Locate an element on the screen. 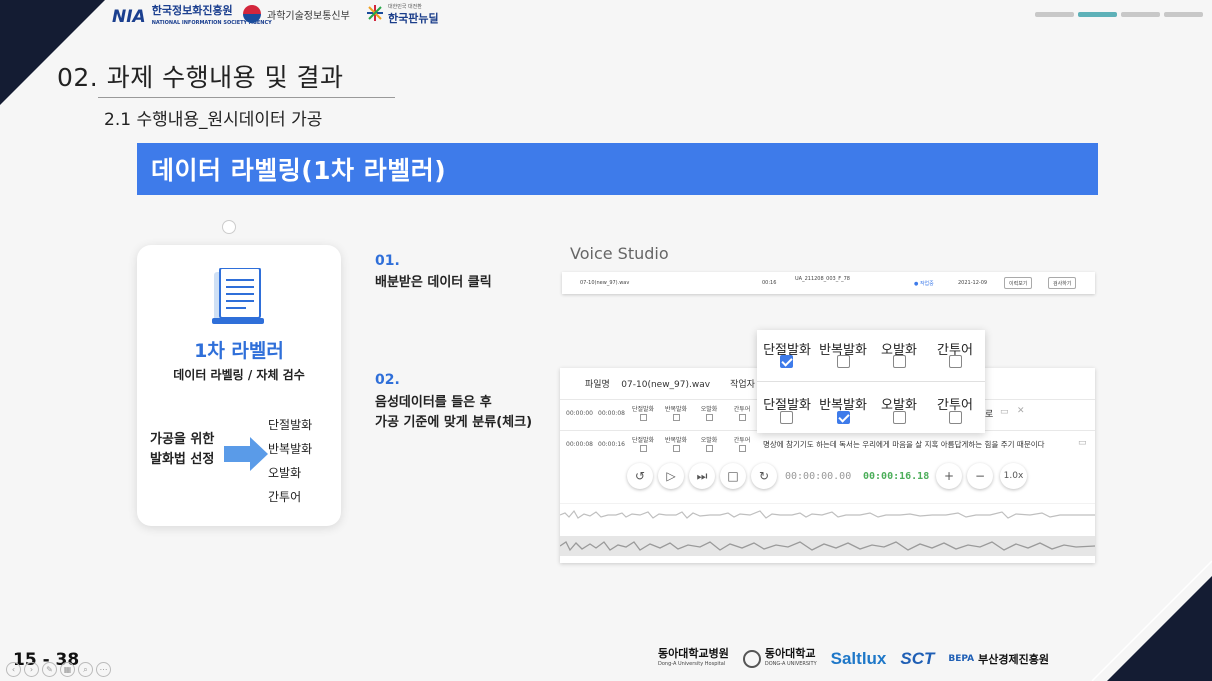  card-label-line1: 가공을 위한 is located at coordinates (182, 439).